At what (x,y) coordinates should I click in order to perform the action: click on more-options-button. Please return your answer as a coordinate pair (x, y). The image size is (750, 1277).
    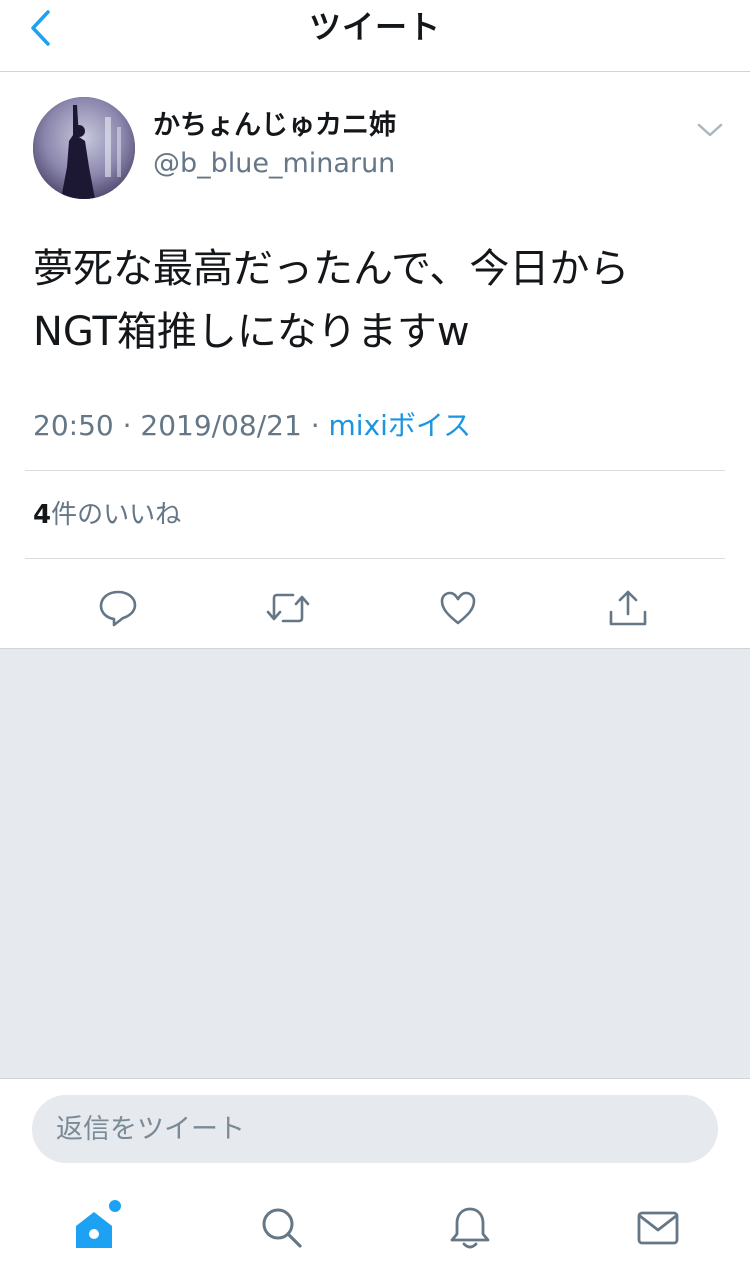
    Looking at the image, I should click on (710, 130).